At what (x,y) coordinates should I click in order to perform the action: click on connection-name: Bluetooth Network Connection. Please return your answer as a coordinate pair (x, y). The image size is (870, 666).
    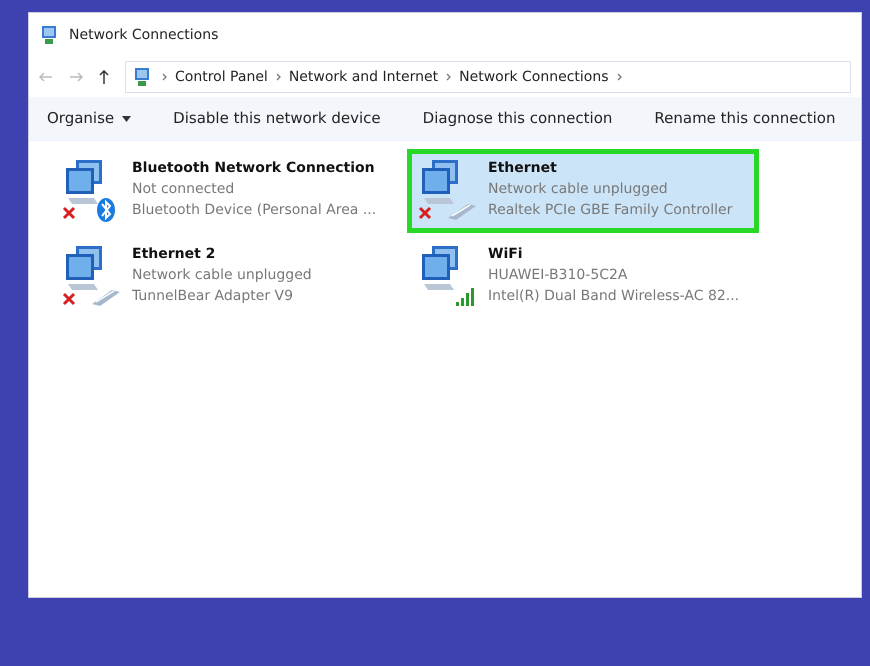
    Looking at the image, I should click on (254, 168).